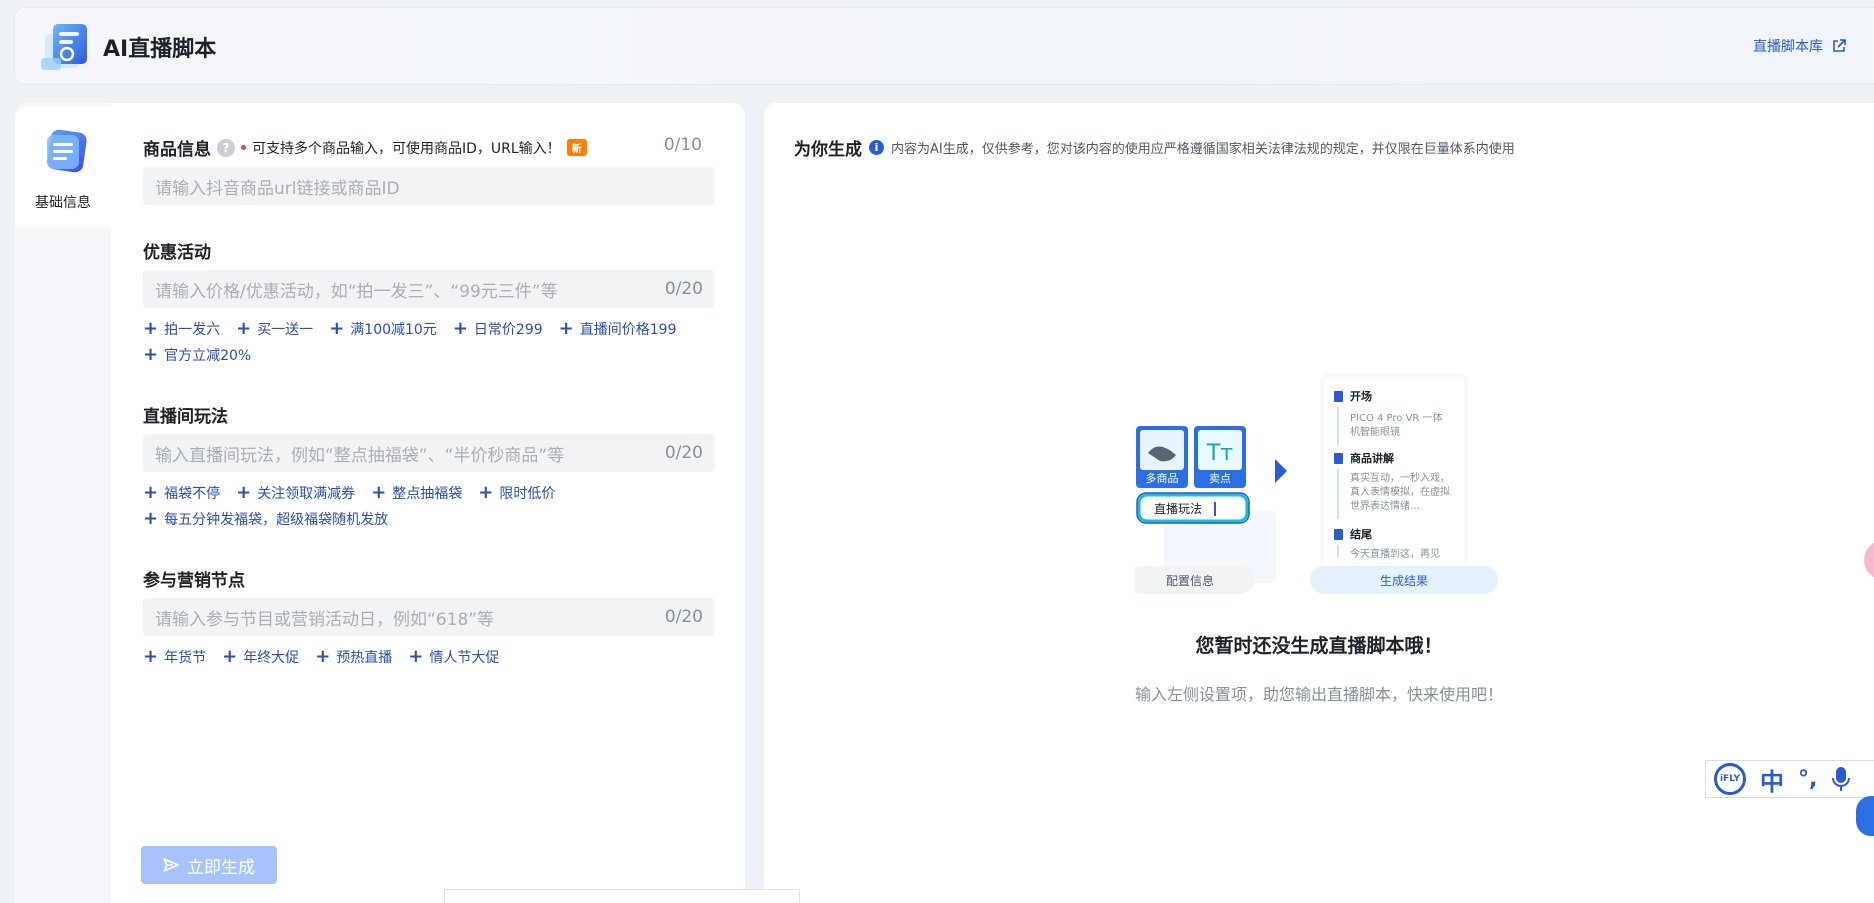 The image size is (1874, 903). I want to click on gameplay-section-title: 直播间玩法, so click(185, 417).